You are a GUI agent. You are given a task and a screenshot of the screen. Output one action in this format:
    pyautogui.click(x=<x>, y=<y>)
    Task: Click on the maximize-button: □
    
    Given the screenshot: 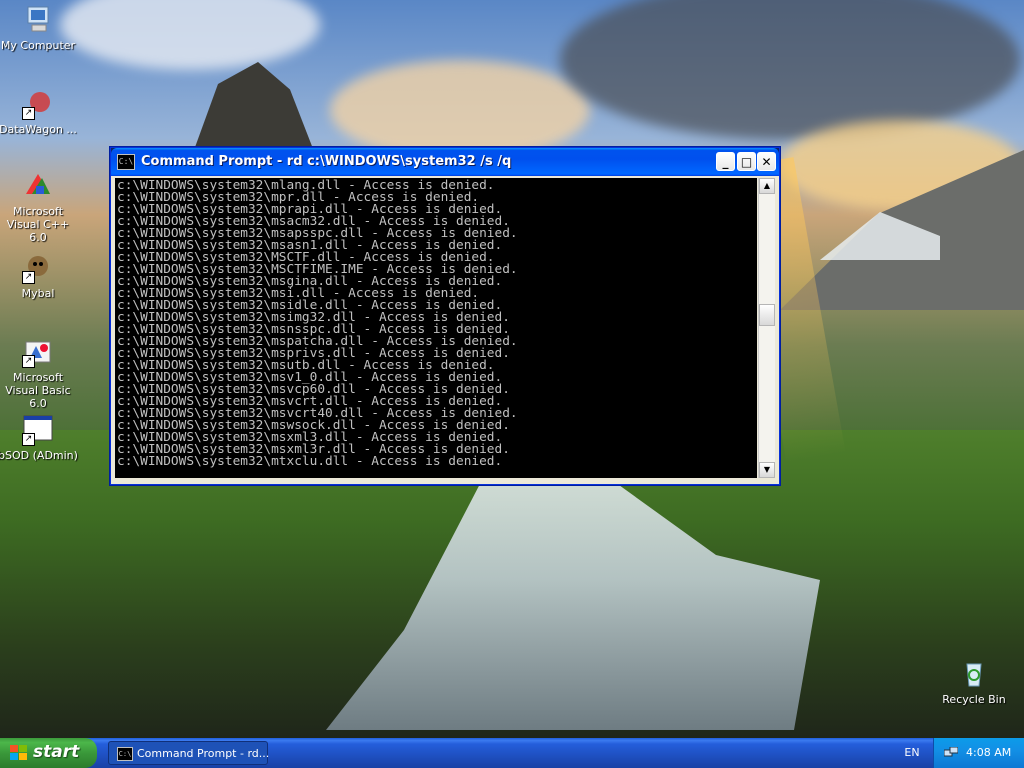 What is the action you would take?
    pyautogui.click(x=746, y=161)
    